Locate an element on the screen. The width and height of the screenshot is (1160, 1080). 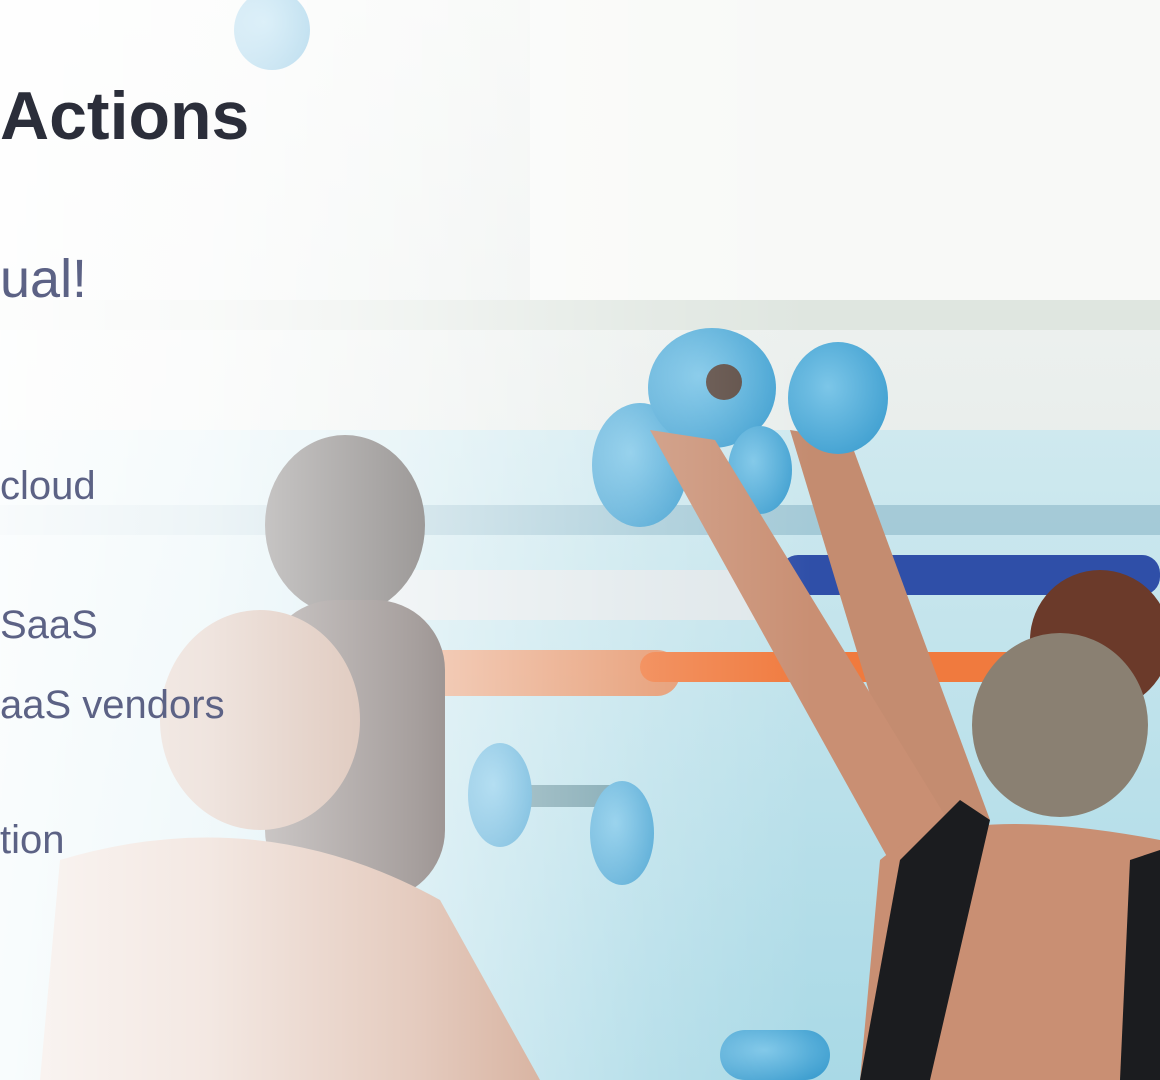
slide-title: Actions is located at coordinates (125, 116).